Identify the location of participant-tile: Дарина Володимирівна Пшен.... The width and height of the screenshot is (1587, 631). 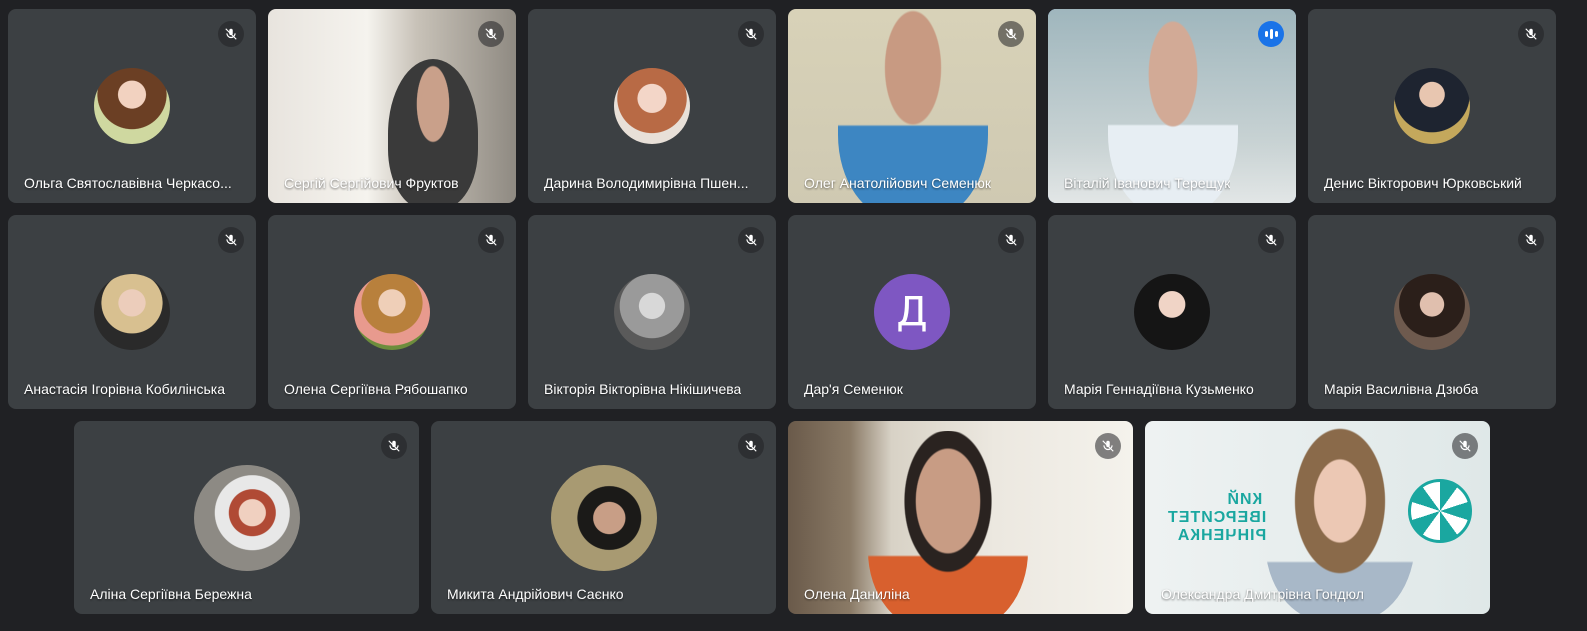
(652, 106).